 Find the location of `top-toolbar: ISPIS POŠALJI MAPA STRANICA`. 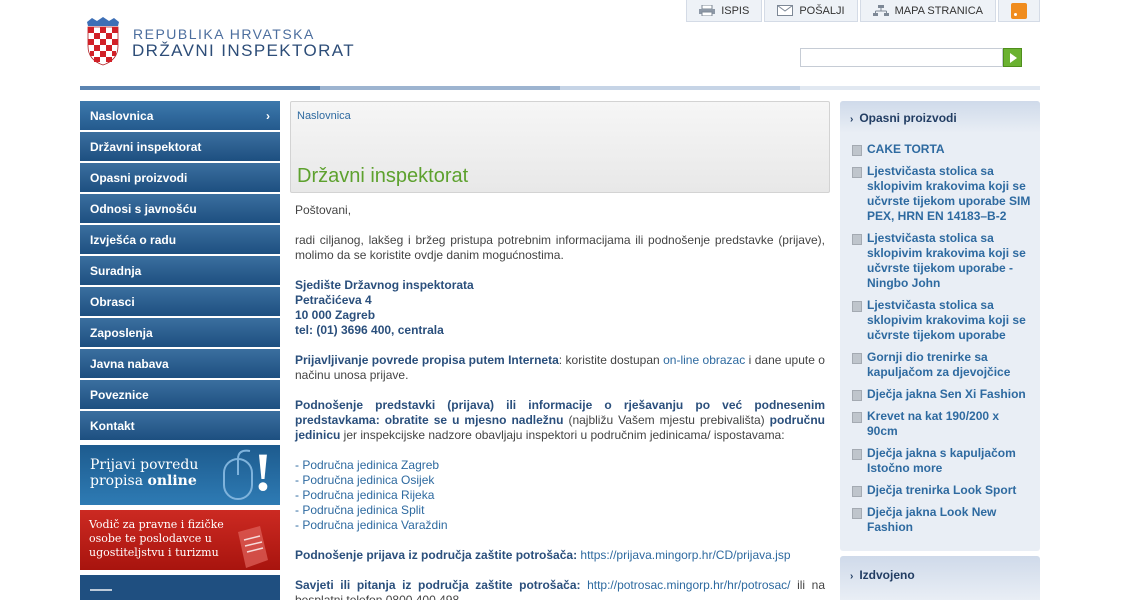

top-toolbar: ISPIS POŠALJI MAPA STRANICA is located at coordinates (862, 11).